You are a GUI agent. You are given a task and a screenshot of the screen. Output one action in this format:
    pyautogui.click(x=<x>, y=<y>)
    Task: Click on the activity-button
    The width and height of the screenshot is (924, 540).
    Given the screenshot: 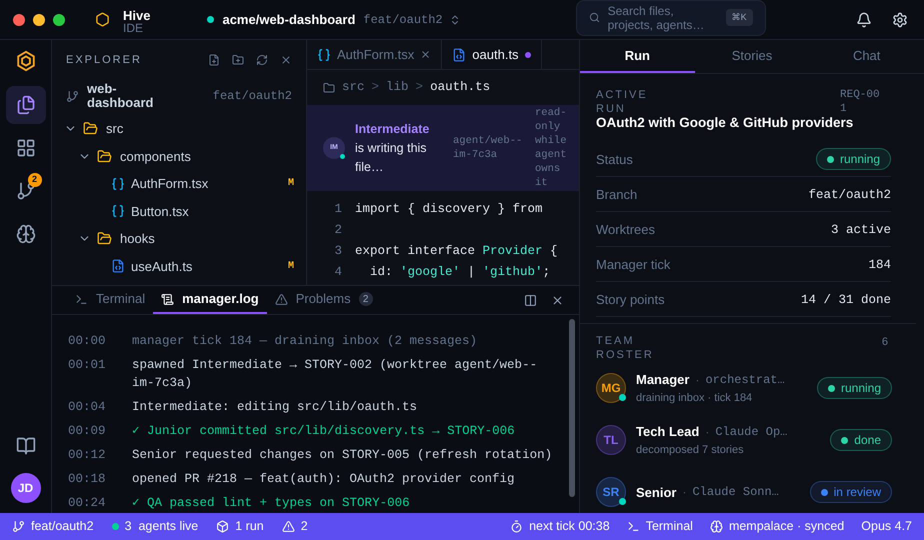 What is the action you would take?
    pyautogui.click(x=26, y=105)
    